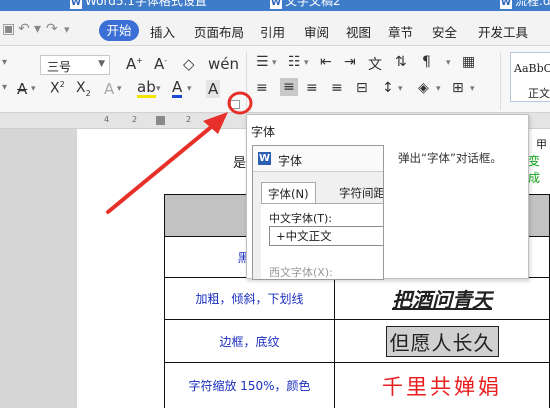  I want to click on table-cell: 把酒问青天, so click(442, 298).